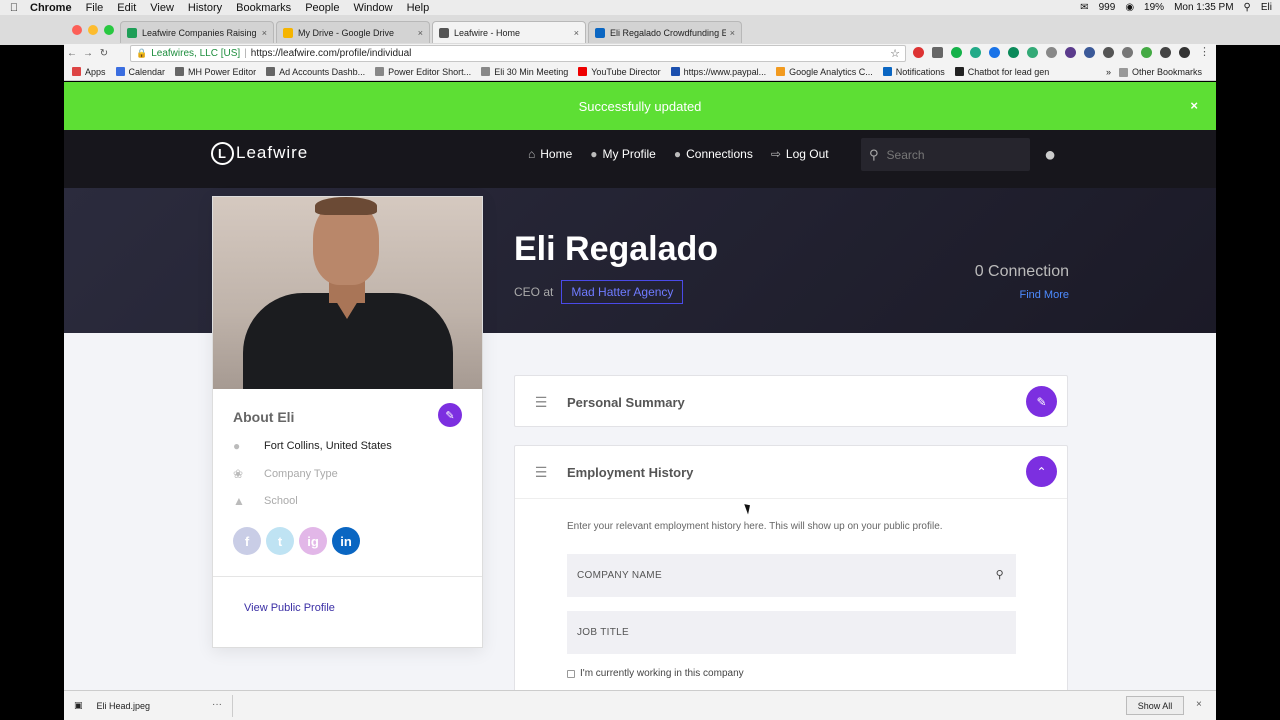  I want to click on company-name-placeholder: COMPANY NAME, so click(619, 575).